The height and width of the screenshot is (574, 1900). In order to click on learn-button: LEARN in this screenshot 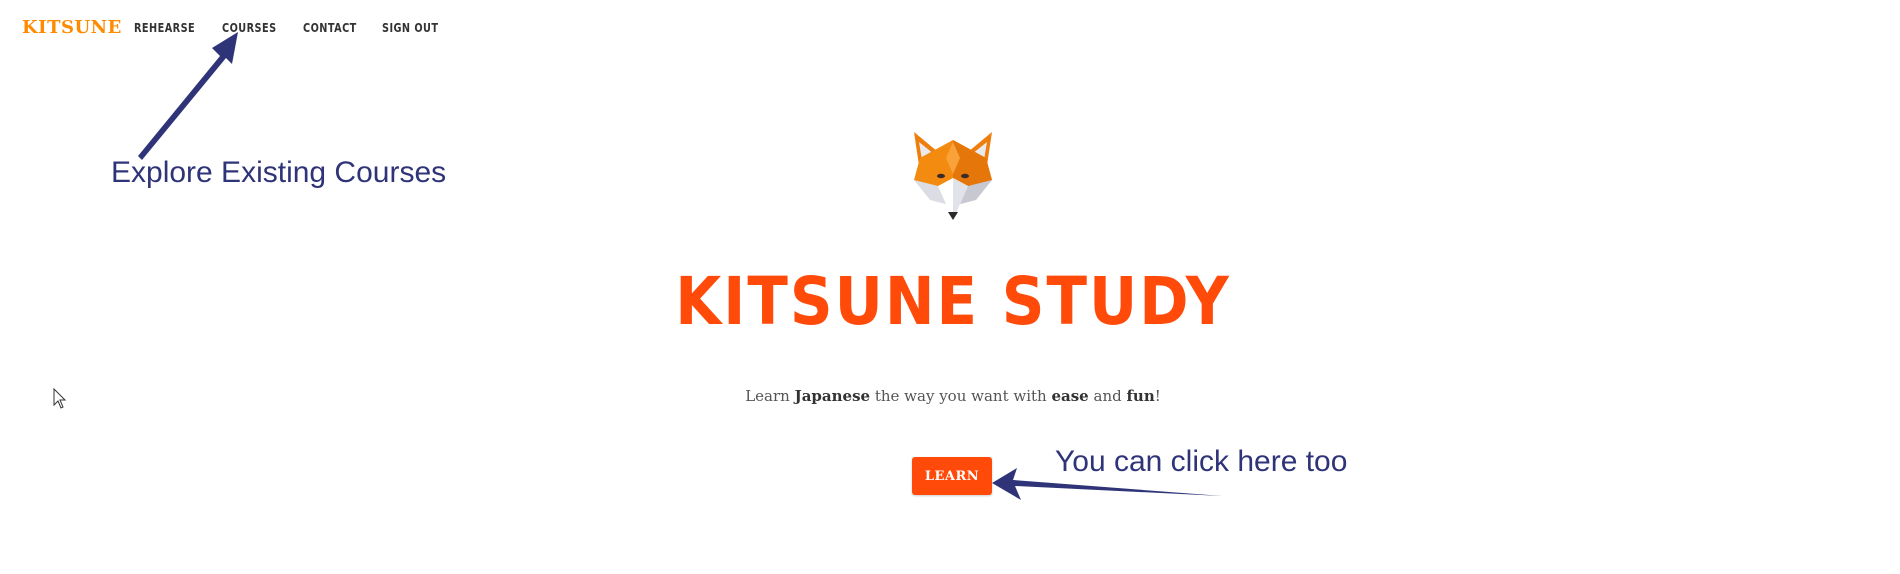, I will do `click(952, 476)`.